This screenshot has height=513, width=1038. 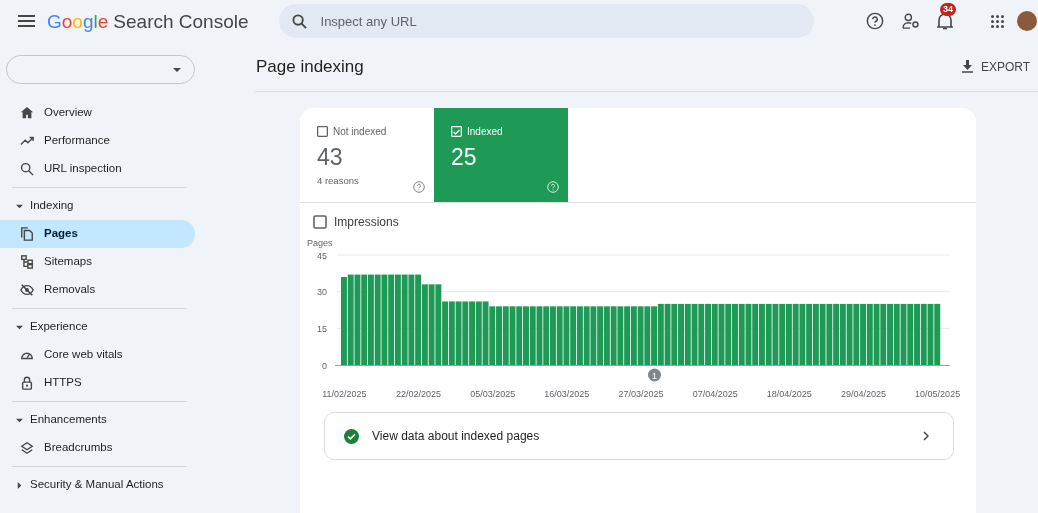 What do you see at coordinates (715, 394) in the screenshot?
I see `x-tick-label: 07/04/2025` at bounding box center [715, 394].